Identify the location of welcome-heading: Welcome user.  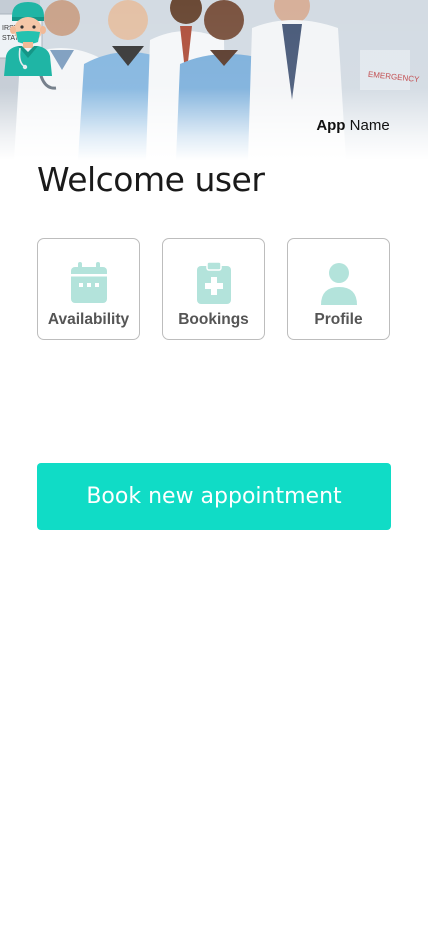
(151, 179).